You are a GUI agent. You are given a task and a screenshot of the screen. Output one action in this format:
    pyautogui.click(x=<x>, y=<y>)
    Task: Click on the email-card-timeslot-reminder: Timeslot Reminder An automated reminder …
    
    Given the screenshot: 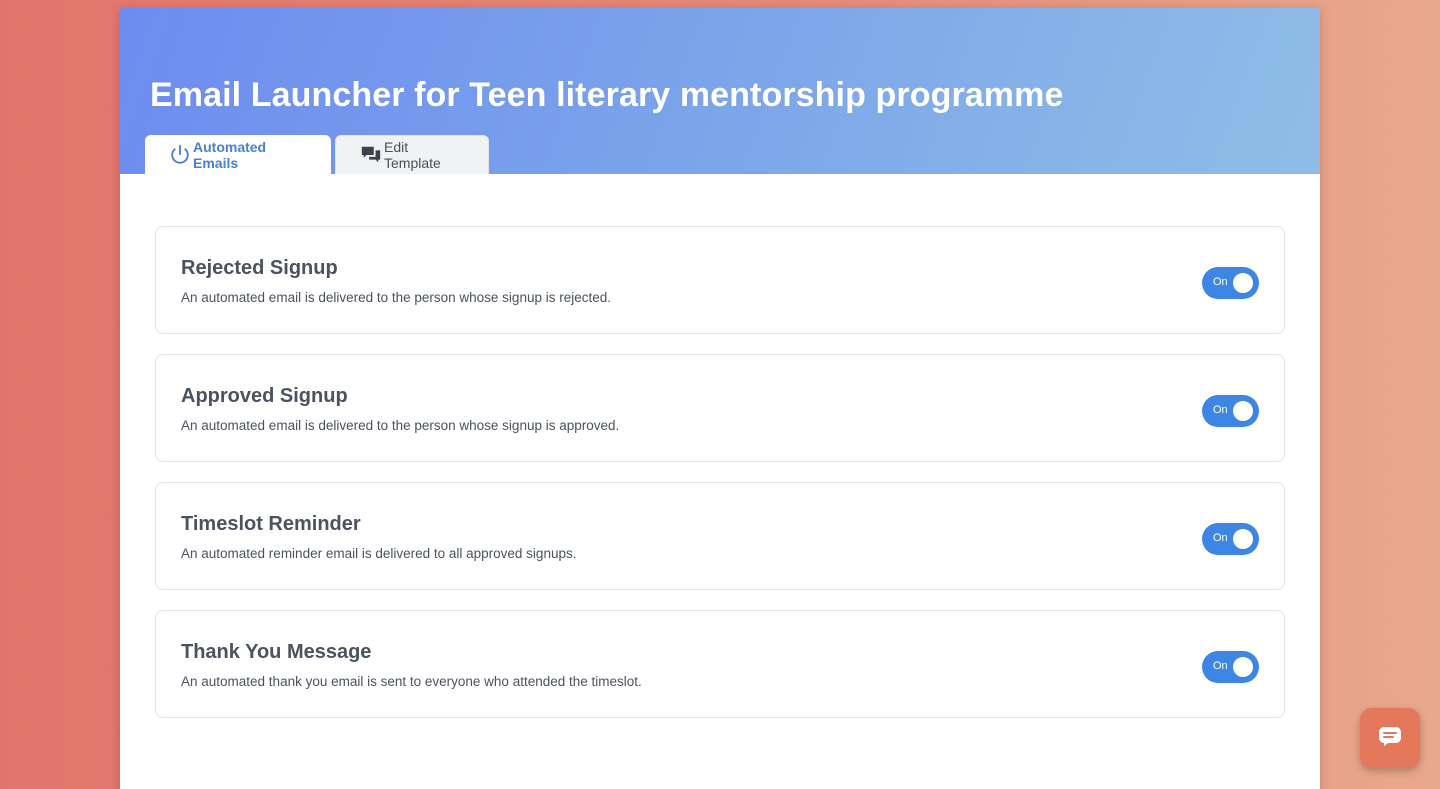 What is the action you would take?
    pyautogui.click(x=720, y=536)
    